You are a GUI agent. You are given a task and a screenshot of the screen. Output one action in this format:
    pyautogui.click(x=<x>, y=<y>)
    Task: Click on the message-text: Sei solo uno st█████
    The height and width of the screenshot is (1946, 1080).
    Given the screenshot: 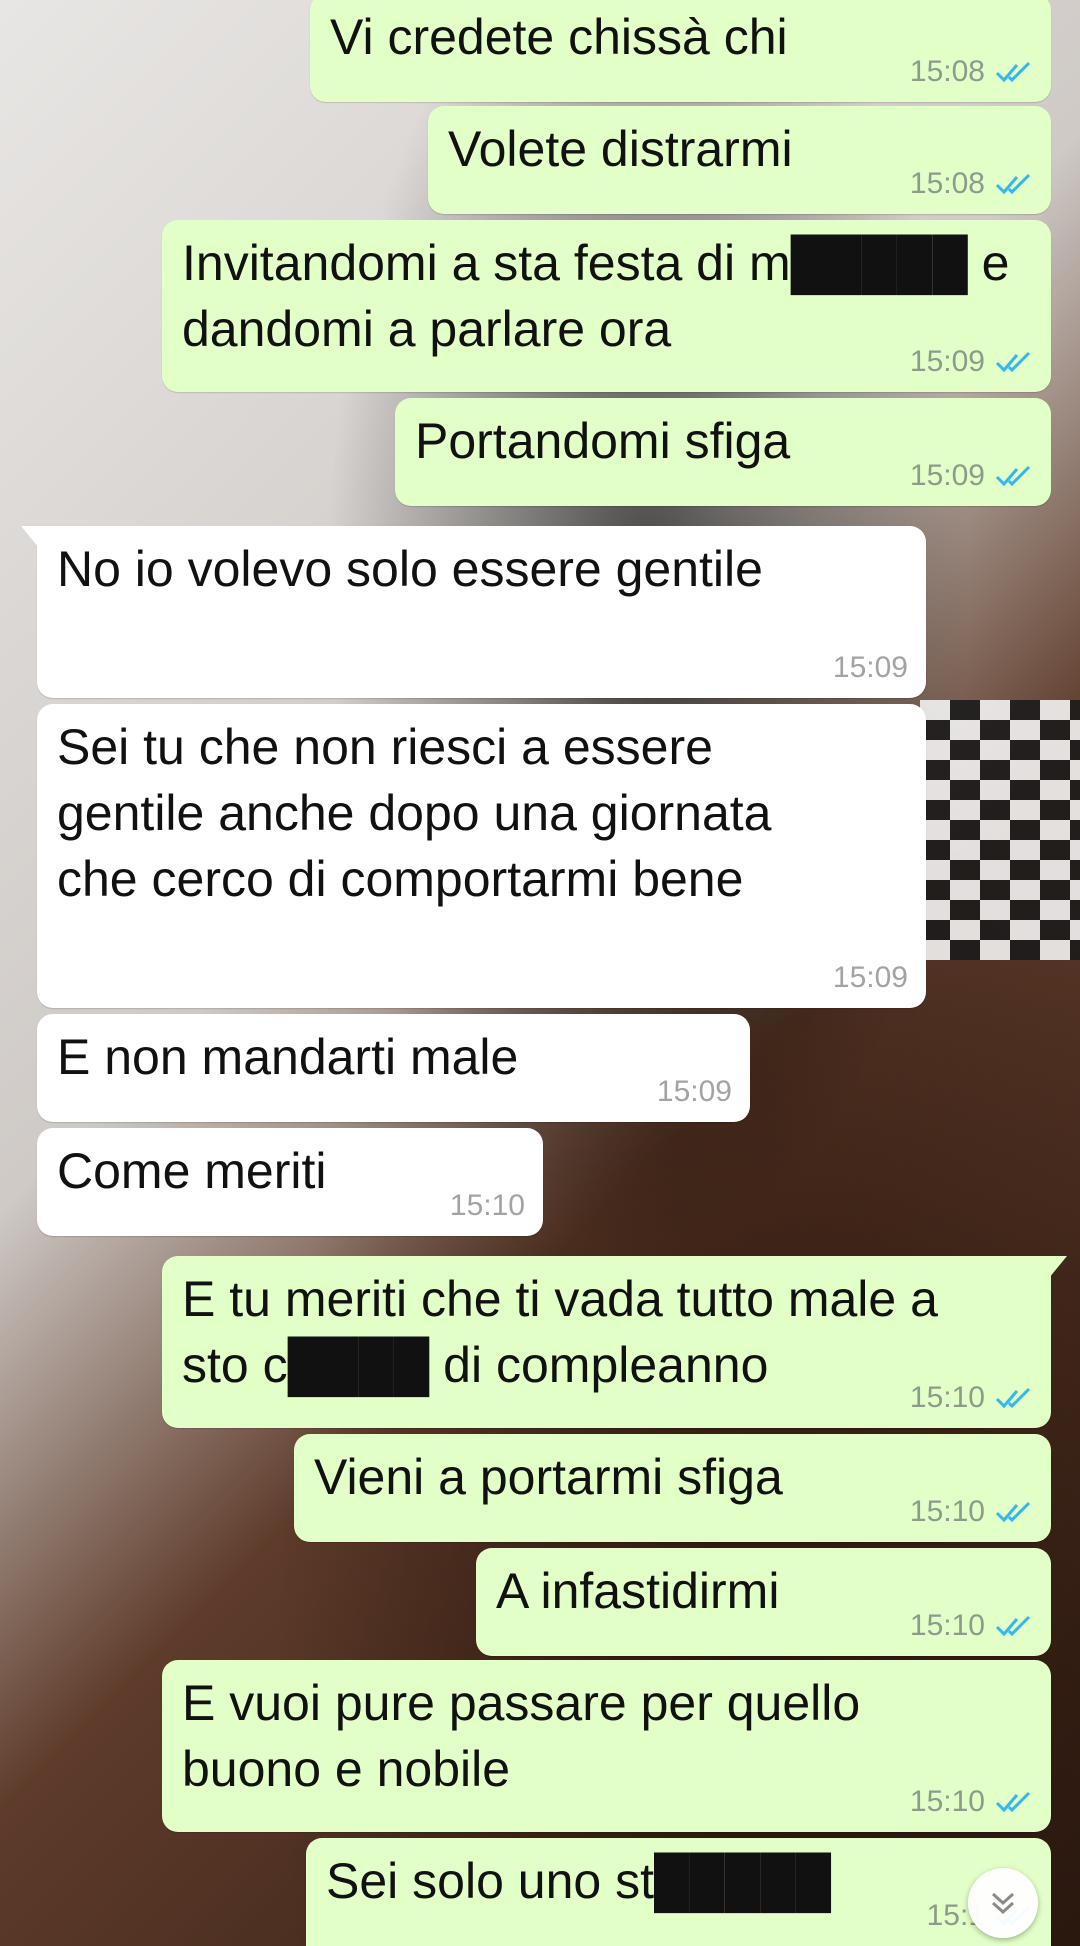 What is the action you would take?
    pyautogui.click(x=579, y=1881)
    